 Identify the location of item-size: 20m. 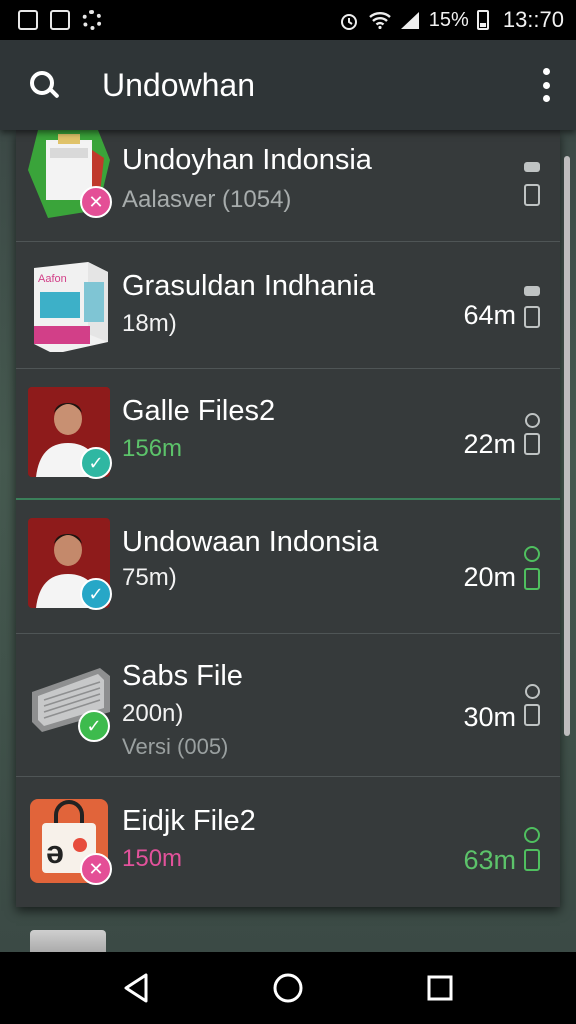
(489, 577).